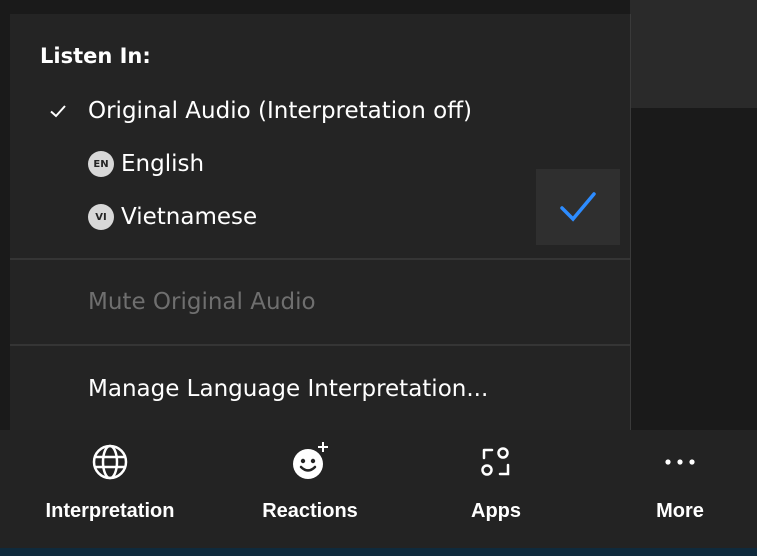 Image resolution: width=757 pixels, height=556 pixels. What do you see at coordinates (101, 217) in the screenshot?
I see `language-badge-vi-icon: VI` at bounding box center [101, 217].